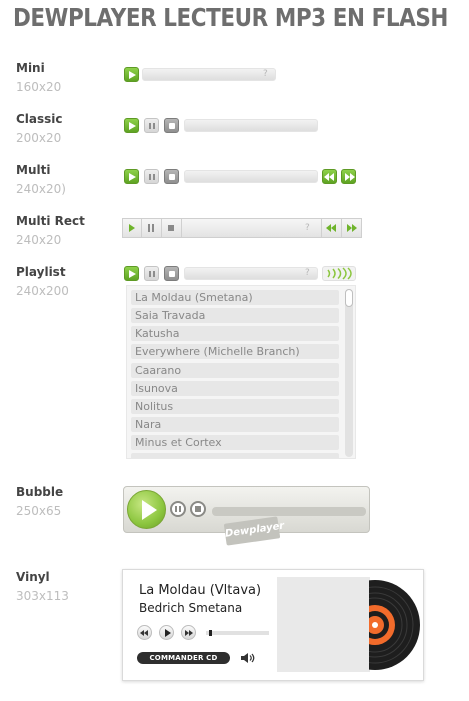  What do you see at coordinates (230, 17) in the screenshot?
I see `page-title: DEWPLAYER LECTEUR MP3 EN FLASH` at bounding box center [230, 17].